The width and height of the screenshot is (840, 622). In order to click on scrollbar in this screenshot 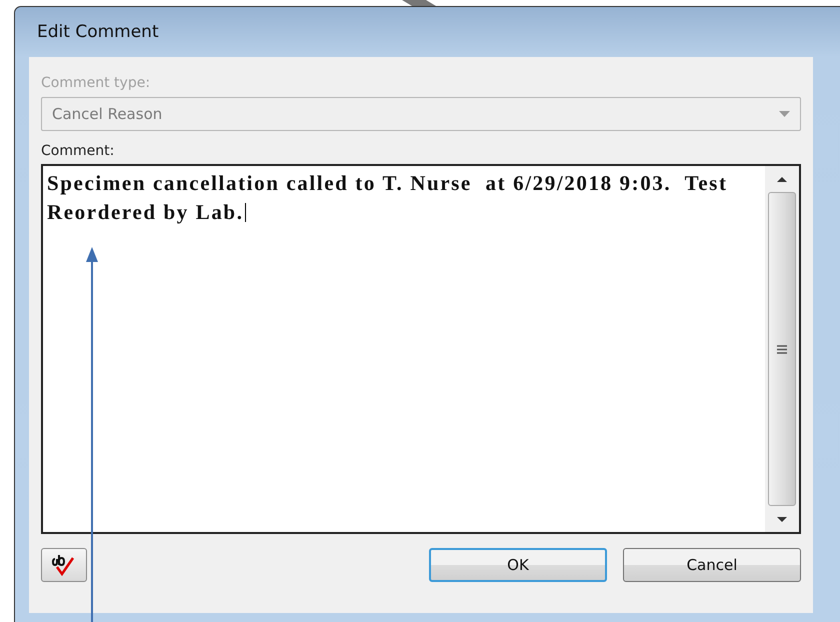, I will do `click(782, 349)`.